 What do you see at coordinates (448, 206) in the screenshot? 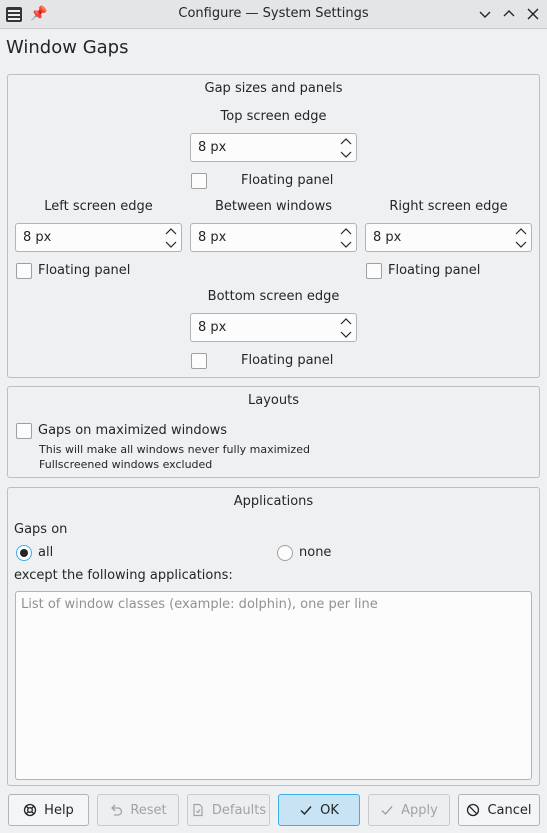
I see `right-edge-label: Right screen edge` at bounding box center [448, 206].